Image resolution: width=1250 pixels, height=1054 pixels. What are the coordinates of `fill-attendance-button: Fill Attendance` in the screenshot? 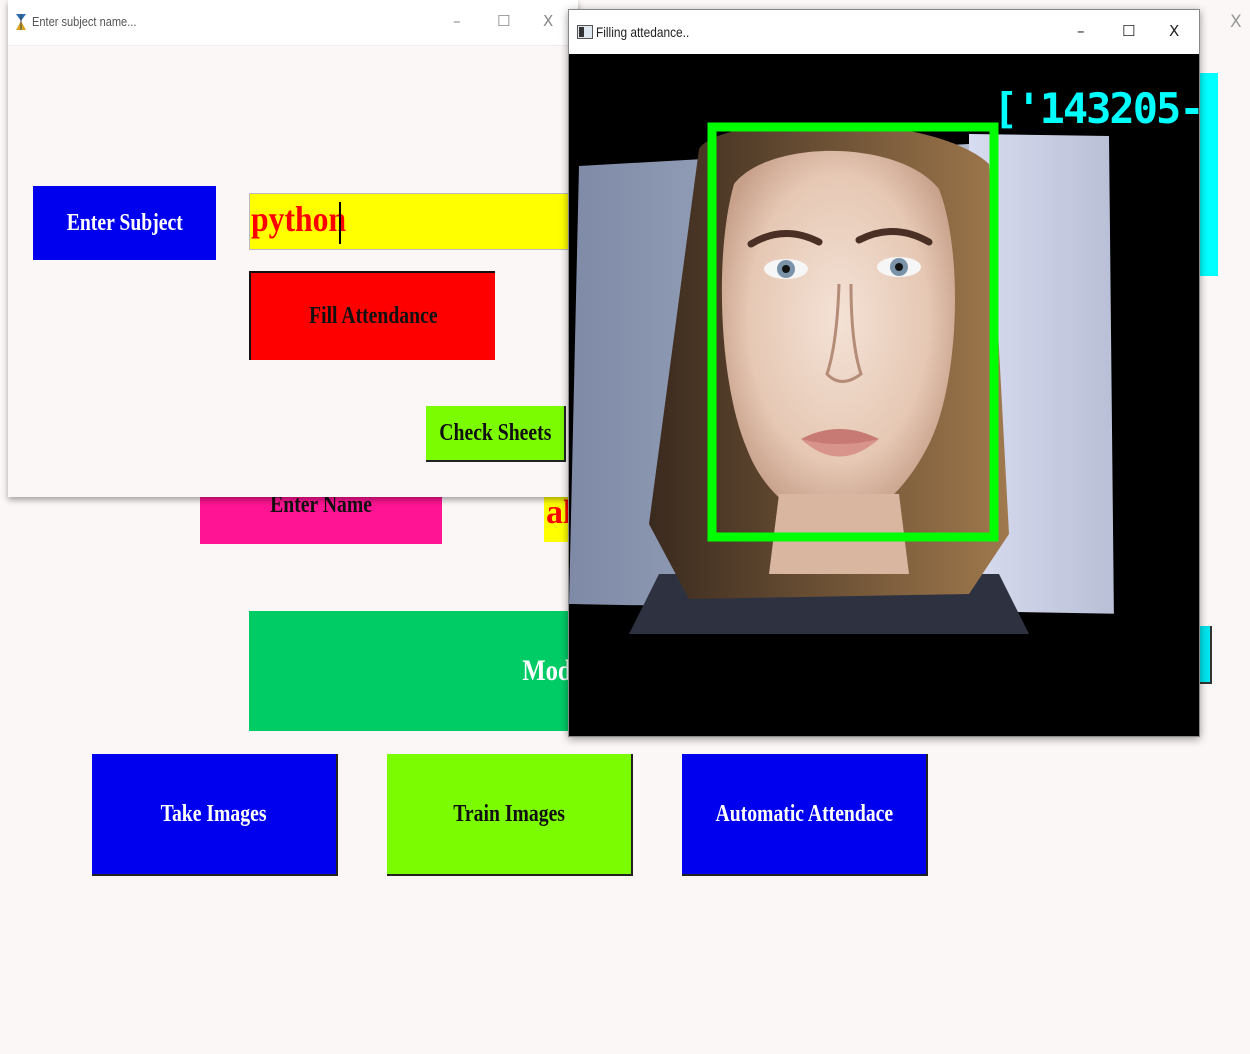 It's located at (372, 315).